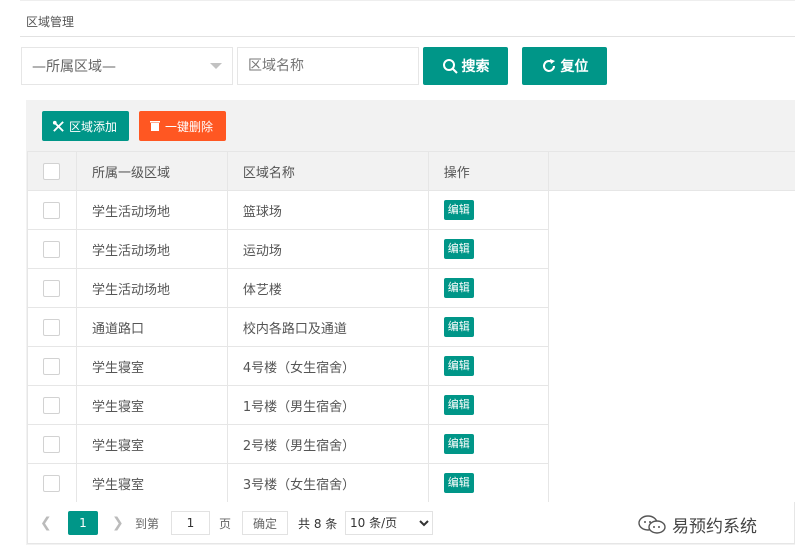 This screenshot has height=560, width=795. I want to click on table-row: 学生寝室 4号楼（女生宿舍） 编辑, so click(411, 366).